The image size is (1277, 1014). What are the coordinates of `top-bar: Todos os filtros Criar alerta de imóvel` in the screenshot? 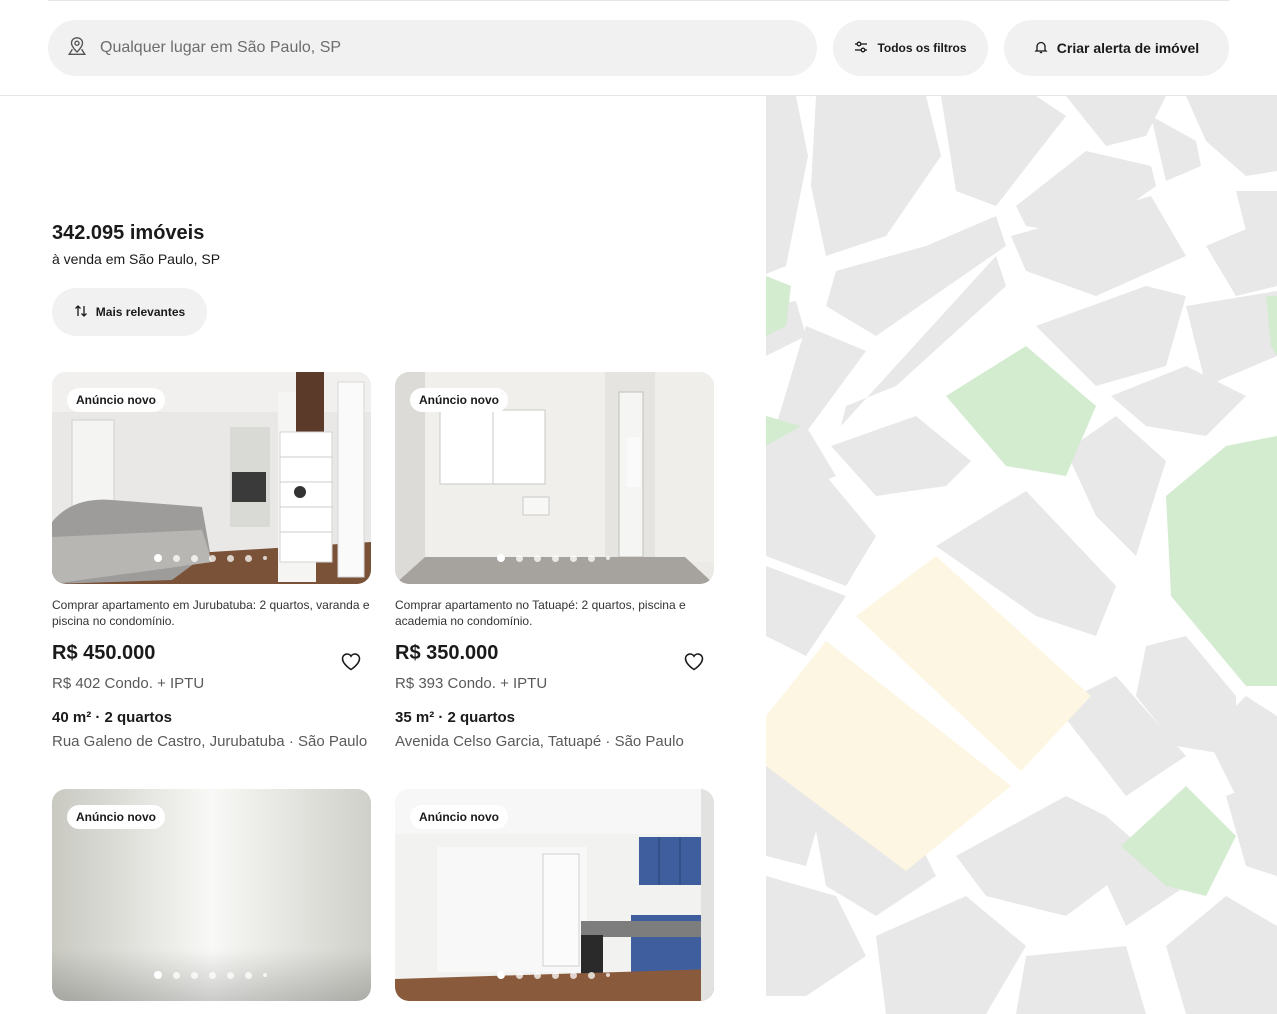 It's located at (638, 48).